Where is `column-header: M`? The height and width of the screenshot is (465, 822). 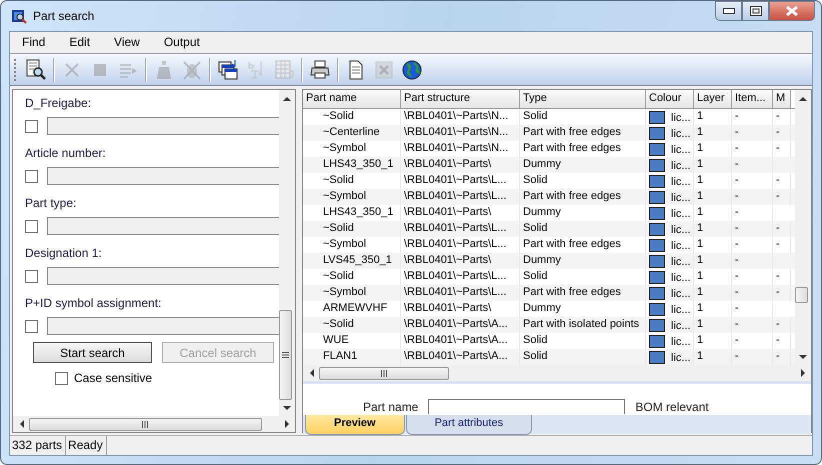 column-header: M is located at coordinates (782, 99).